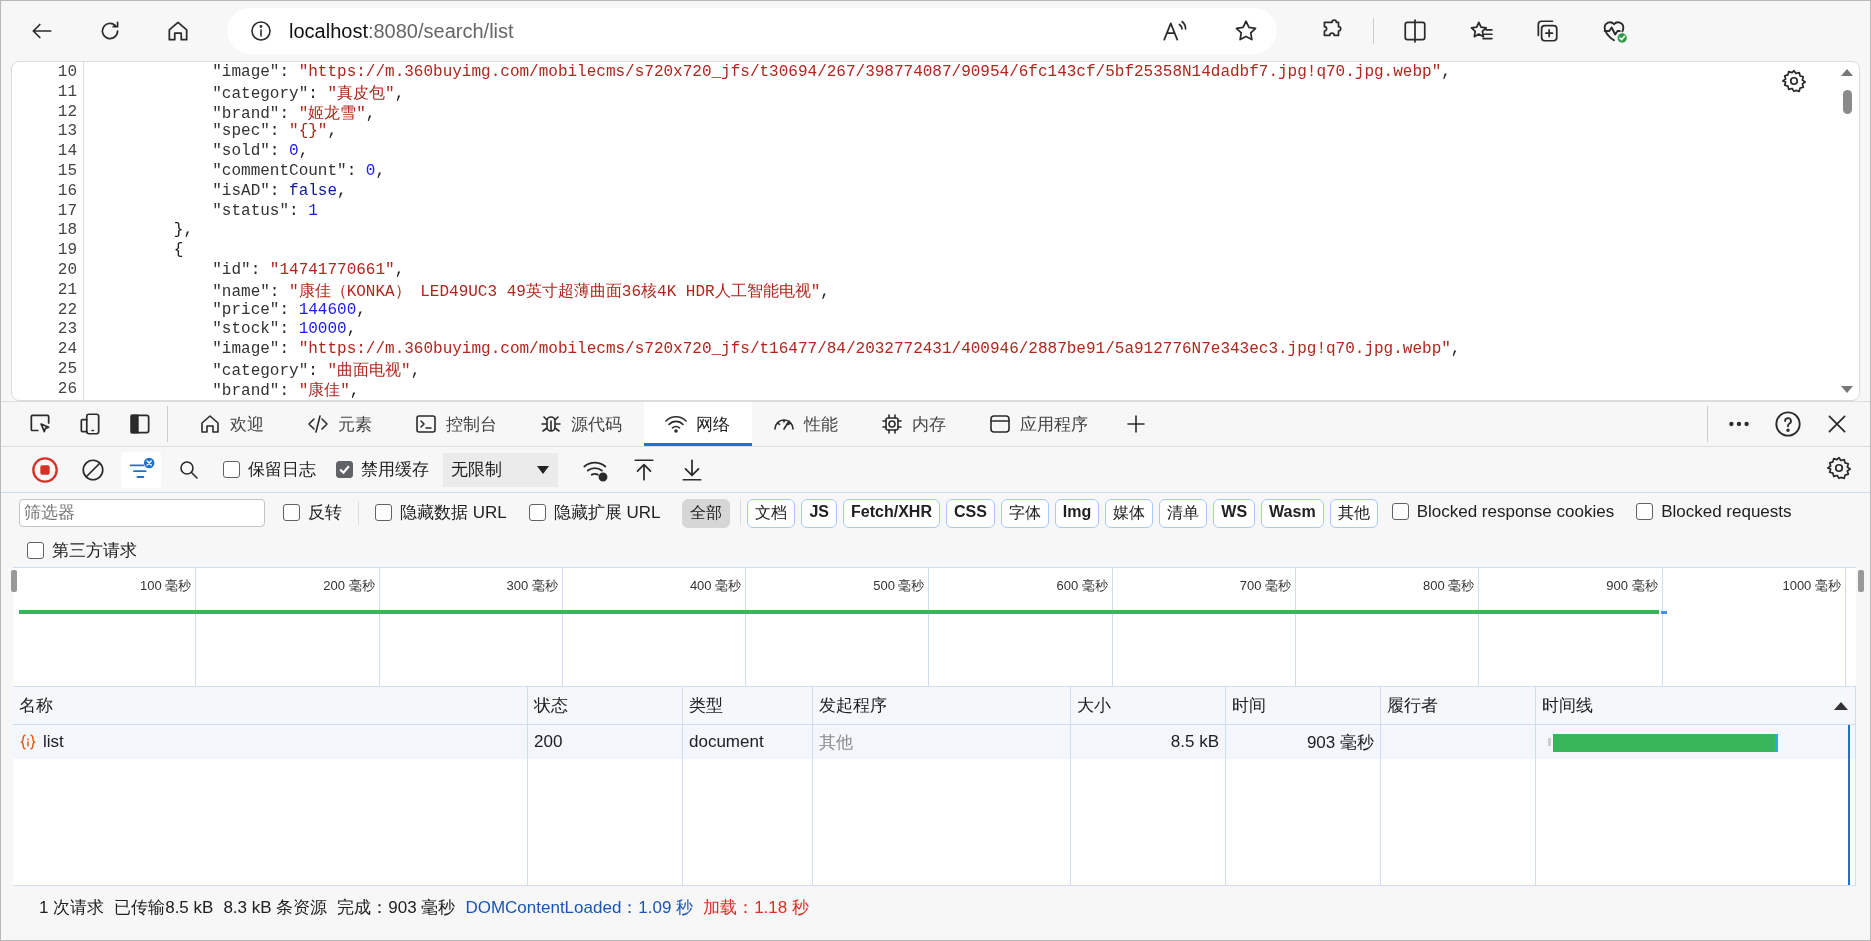 This screenshot has width=1871, height=941. Describe the element at coordinates (1547, 31) in the screenshot. I see `collections-icon` at that location.